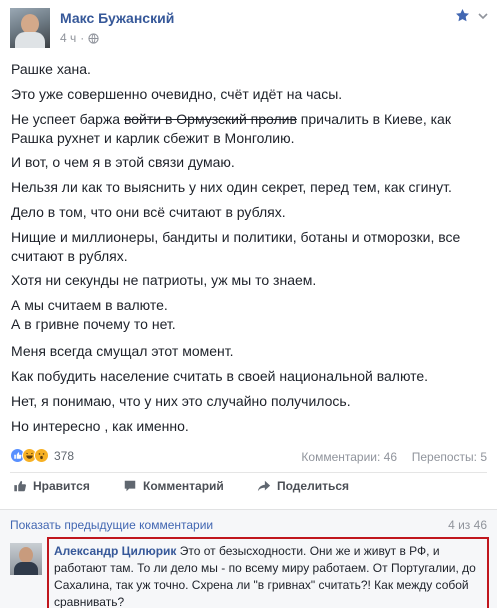 This screenshot has height=608, width=497. Describe the element at coordinates (20, 486) in the screenshot. I see `thumbs-up-icon` at that location.